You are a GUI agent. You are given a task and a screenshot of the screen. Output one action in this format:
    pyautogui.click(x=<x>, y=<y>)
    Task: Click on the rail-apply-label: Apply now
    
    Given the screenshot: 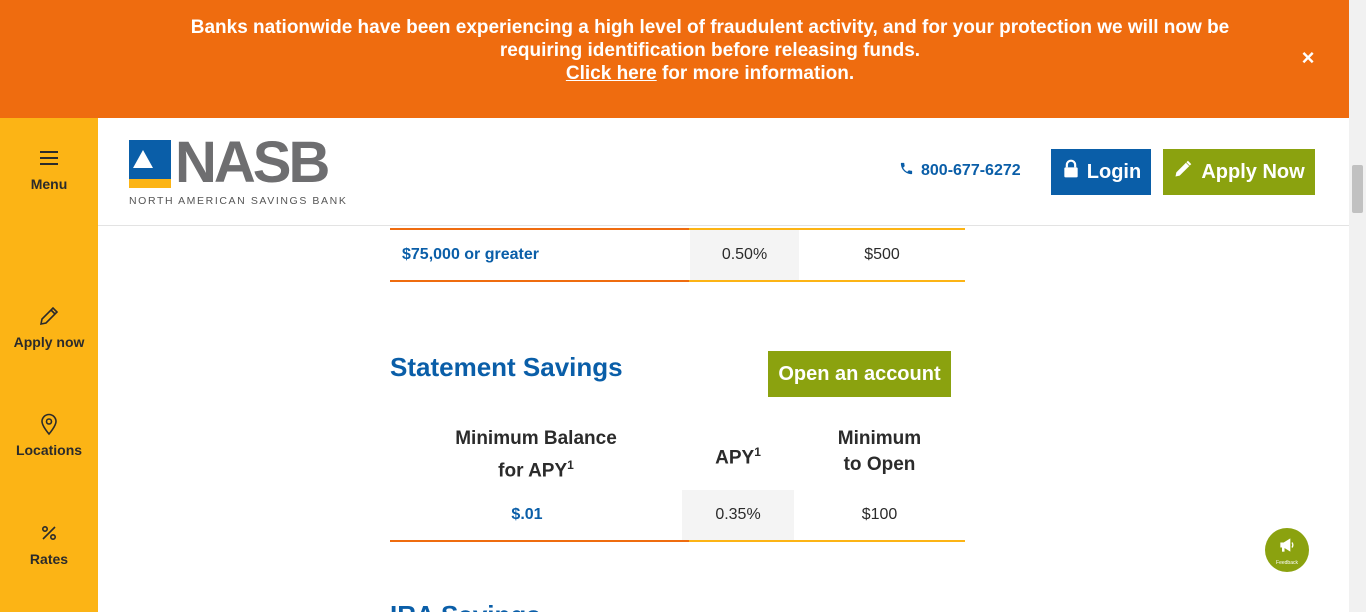 What is the action you would take?
    pyautogui.click(x=49, y=342)
    